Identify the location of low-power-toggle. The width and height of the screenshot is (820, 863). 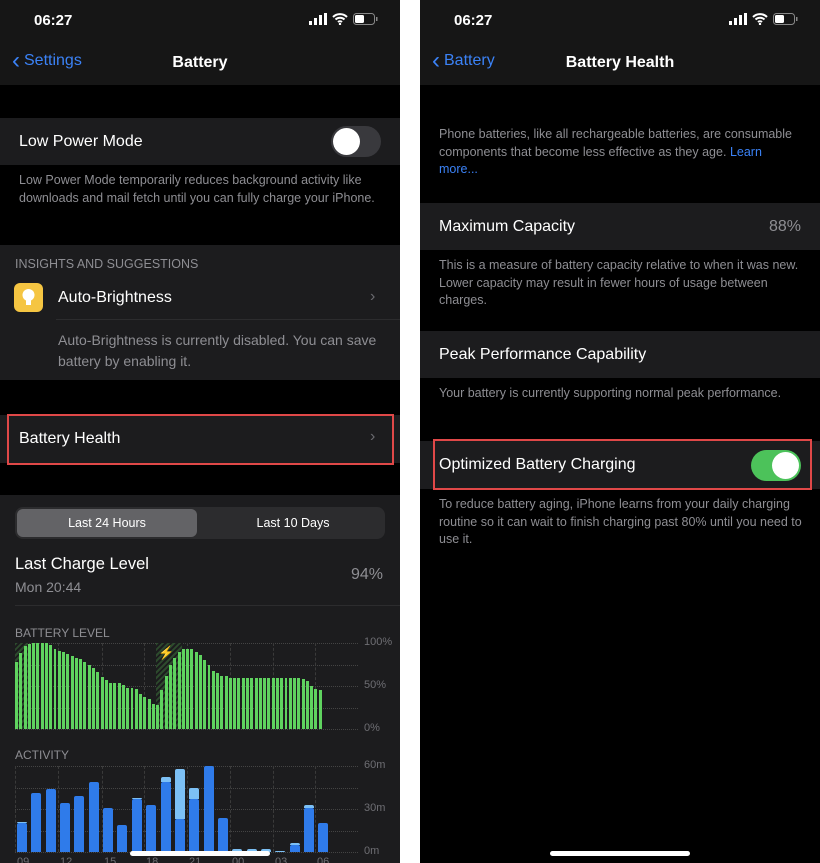
(356, 141).